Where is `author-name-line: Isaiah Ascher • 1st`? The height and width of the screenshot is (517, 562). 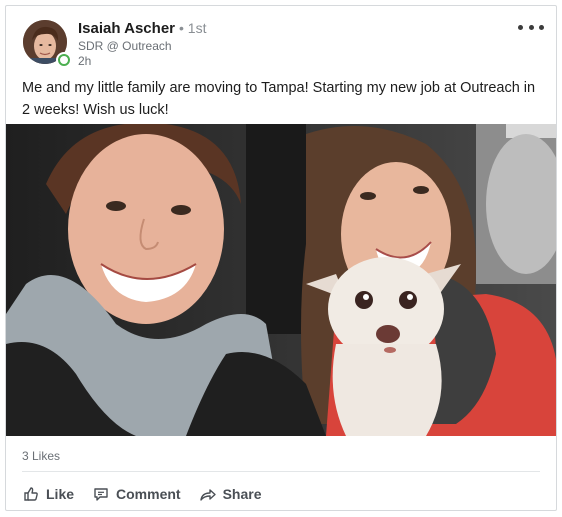
author-name-line: Isaiah Ascher • 1st is located at coordinates (142, 28).